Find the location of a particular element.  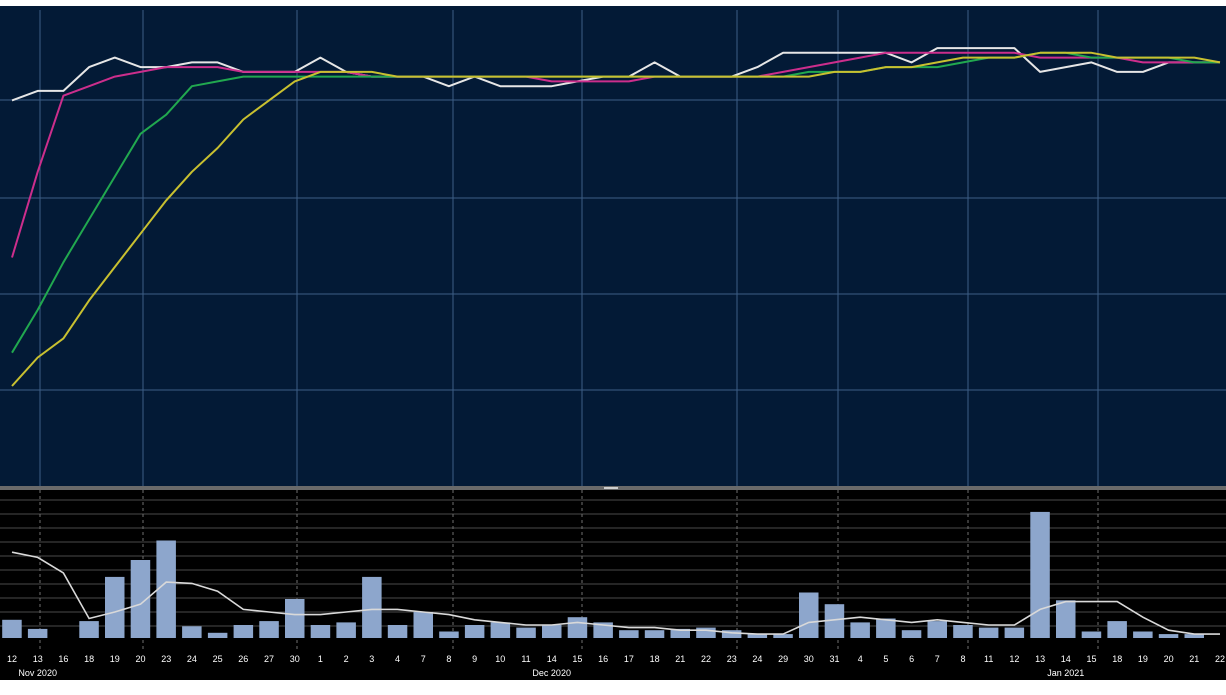

x-month-label: Nov 2020 is located at coordinates (37, 673).